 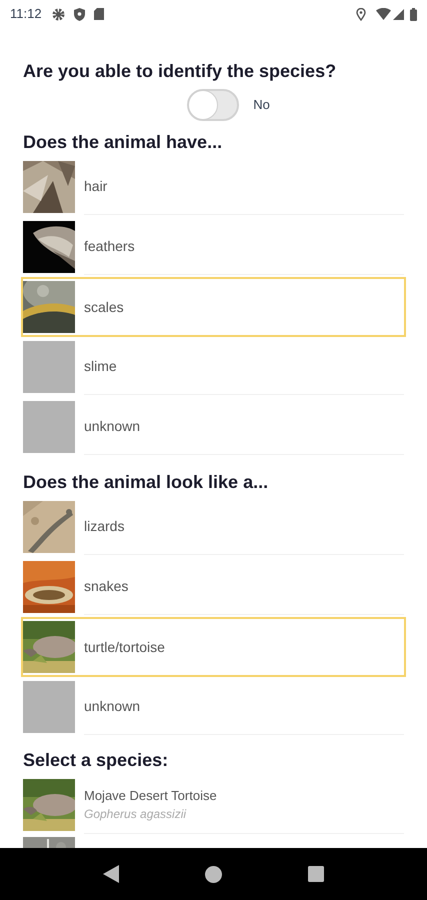 I want to click on option-row: slime, so click(x=213, y=367).